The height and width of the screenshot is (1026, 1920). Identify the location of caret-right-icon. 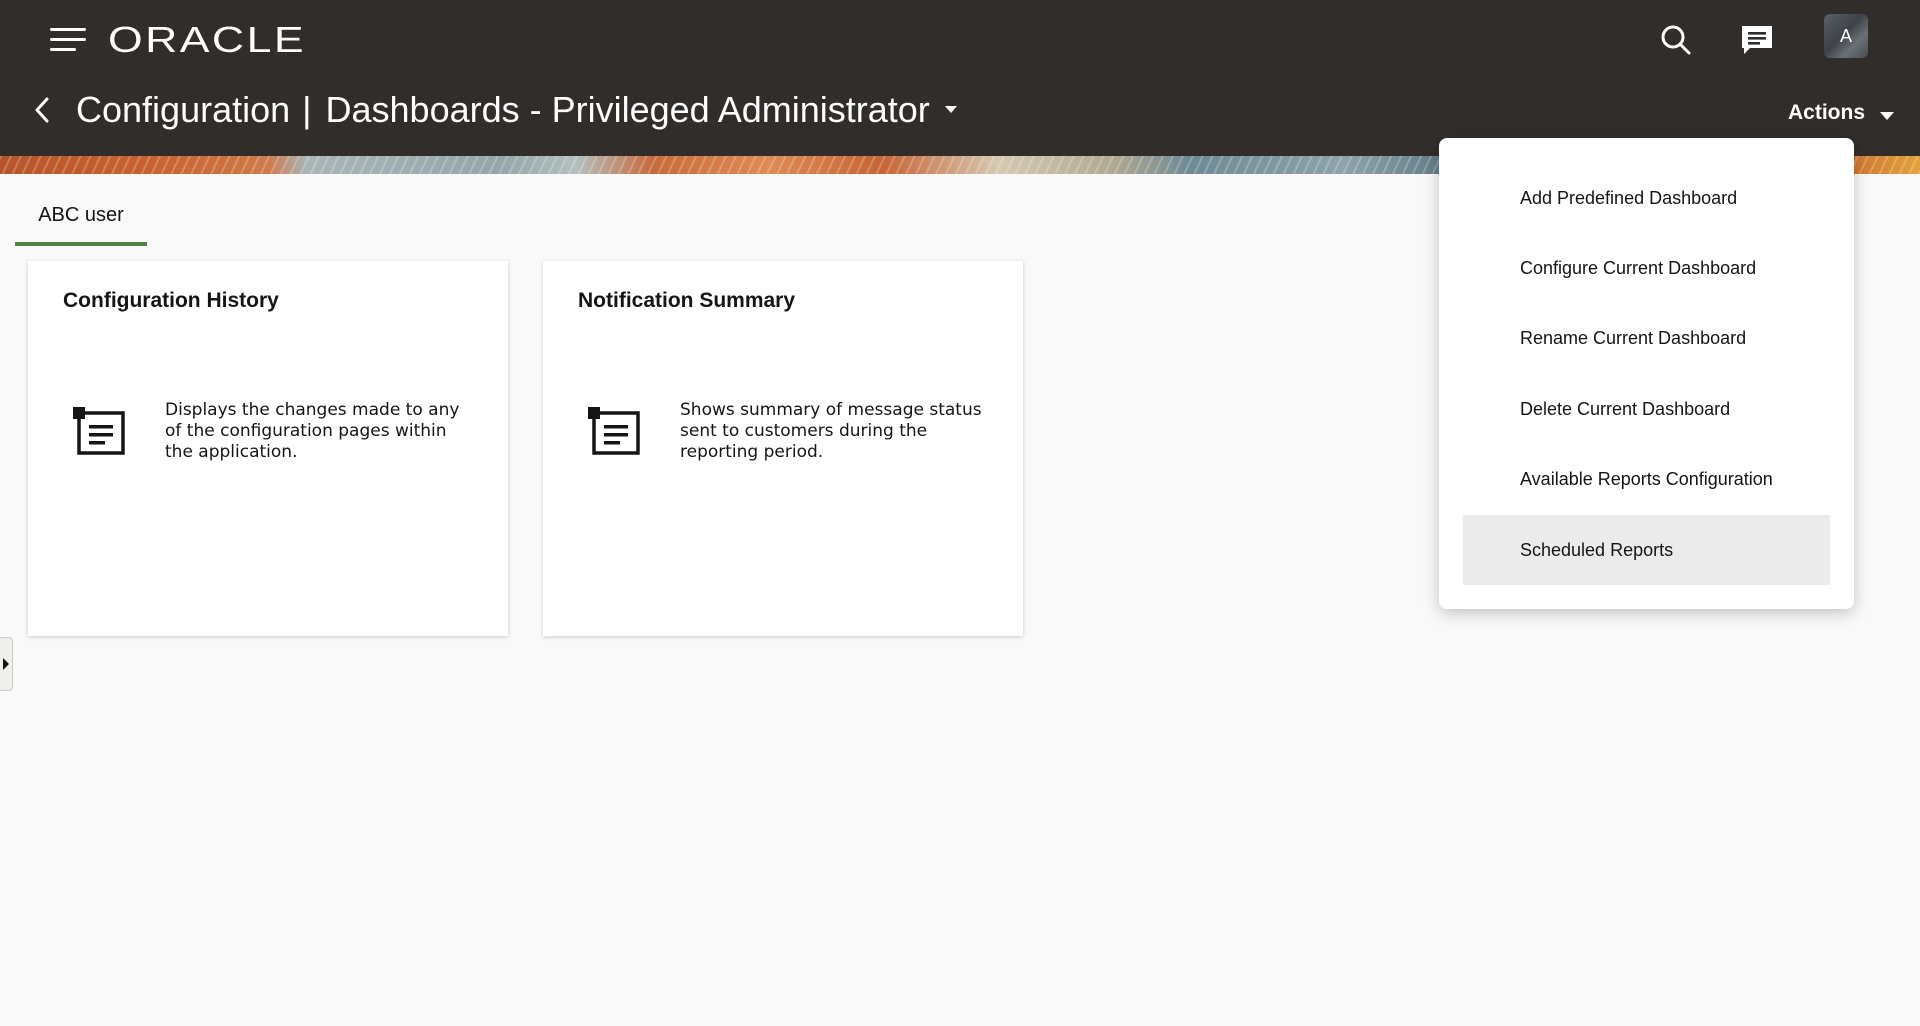
(6, 664).